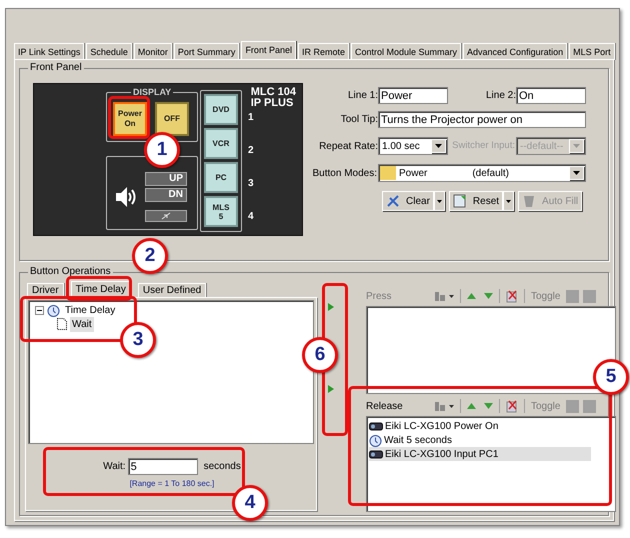 The width and height of the screenshot is (630, 538). I want to click on tab: MLS Port, so click(592, 51).